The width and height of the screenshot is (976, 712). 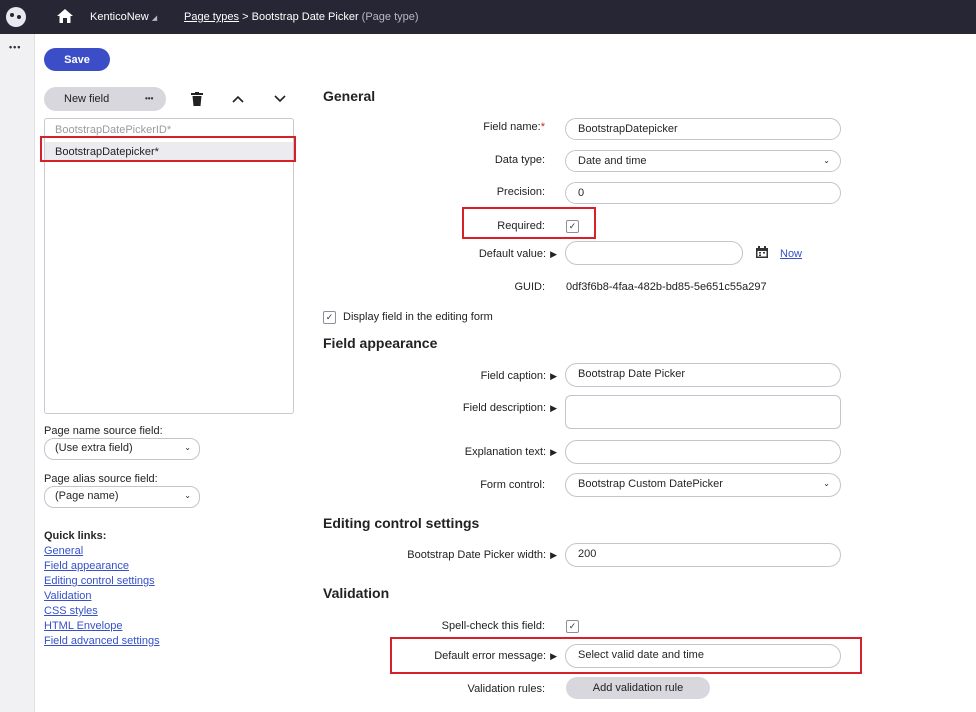 I want to click on validation-rules-label: Validation rules:, so click(x=506, y=689).